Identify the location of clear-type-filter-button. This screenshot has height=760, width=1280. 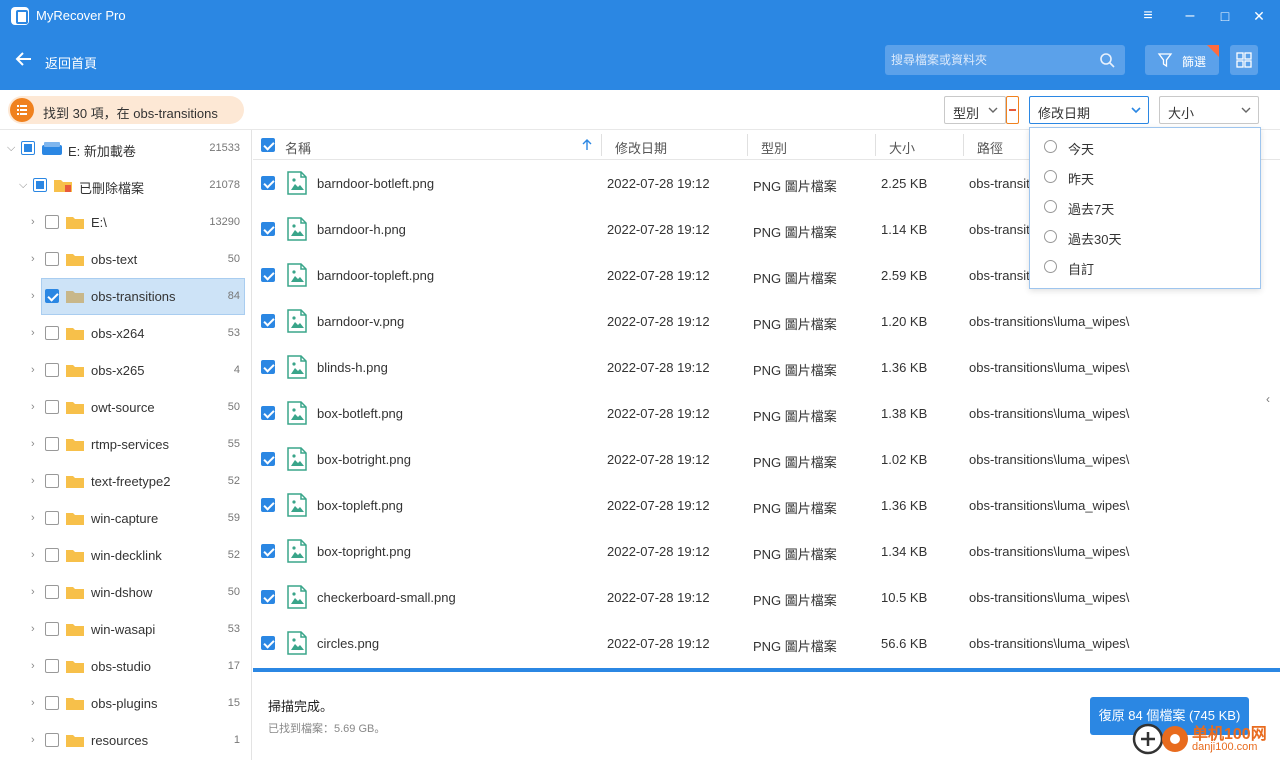
(1012, 110).